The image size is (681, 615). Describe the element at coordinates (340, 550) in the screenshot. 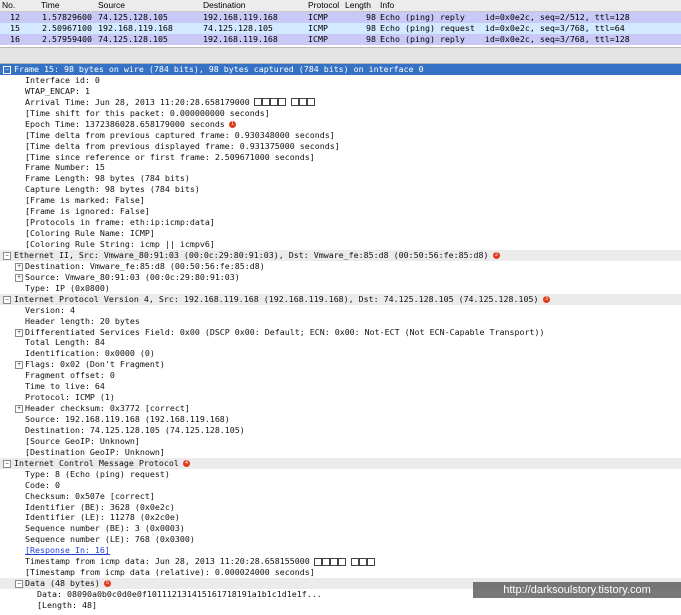

I see `tree-node: [Response In: 16]` at that location.